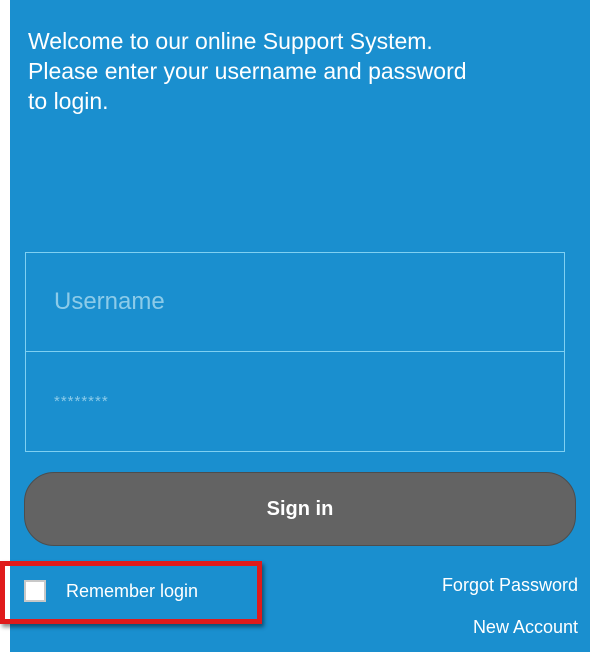  I want to click on username-input, so click(295, 302).